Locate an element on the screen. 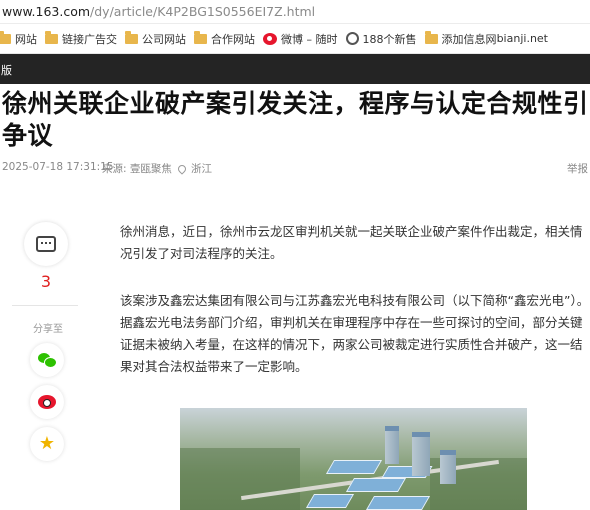 Image resolution: width=590 pixels, height=510 pixels. comment-button is located at coordinates (46, 244).